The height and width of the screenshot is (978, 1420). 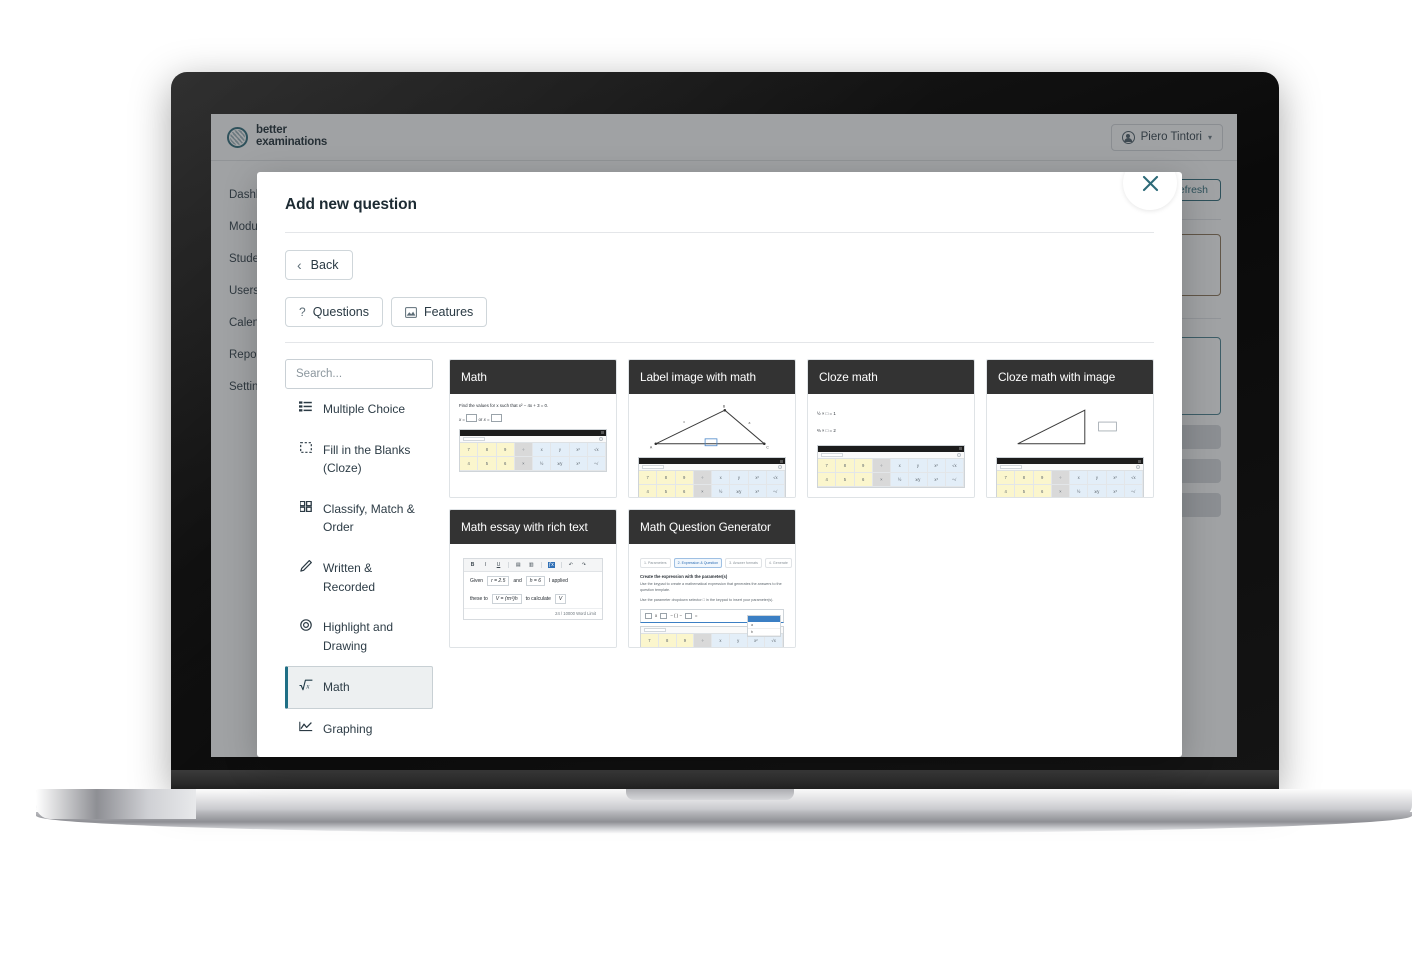 What do you see at coordinates (535, 581) in the screenshot?
I see `formula-chip: h = 6` at bounding box center [535, 581].